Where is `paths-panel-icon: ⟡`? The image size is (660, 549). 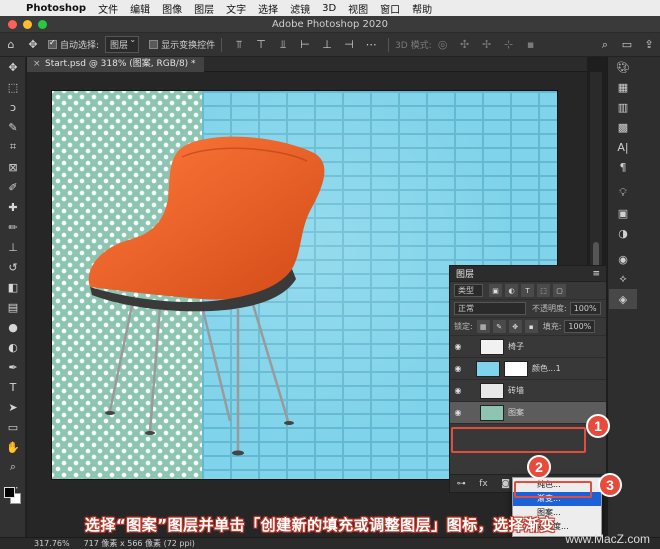 paths-panel-icon: ⟡ is located at coordinates (623, 279).